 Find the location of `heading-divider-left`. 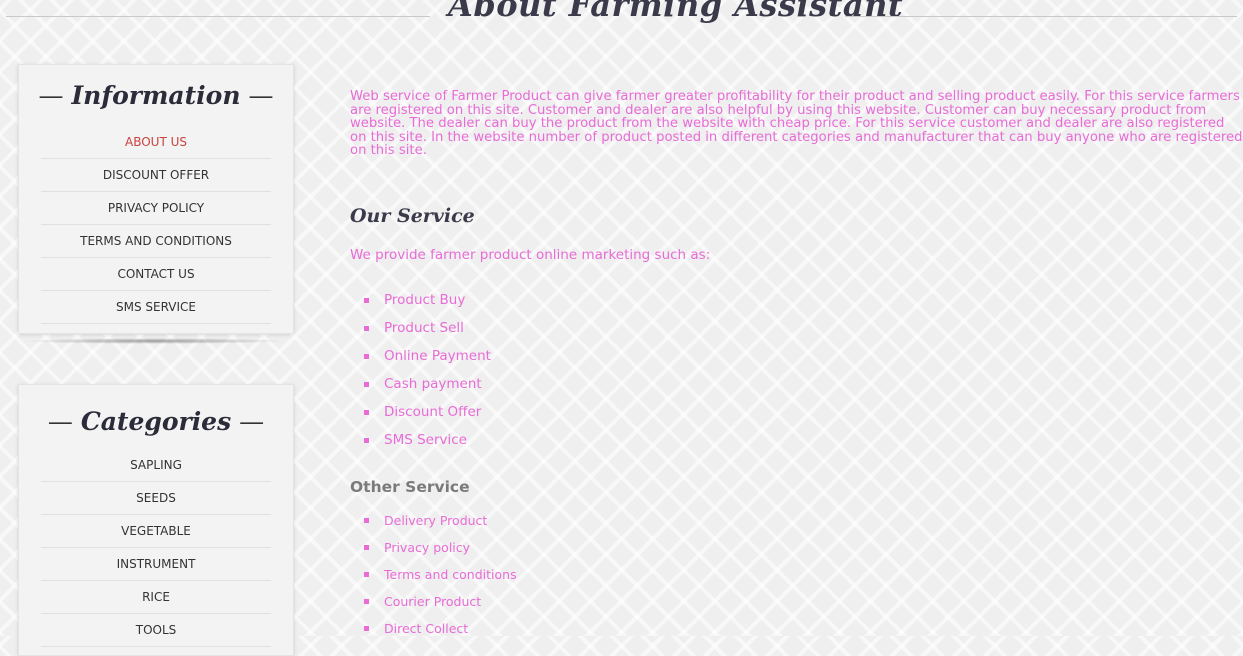

heading-divider-left is located at coordinates (218, 16).